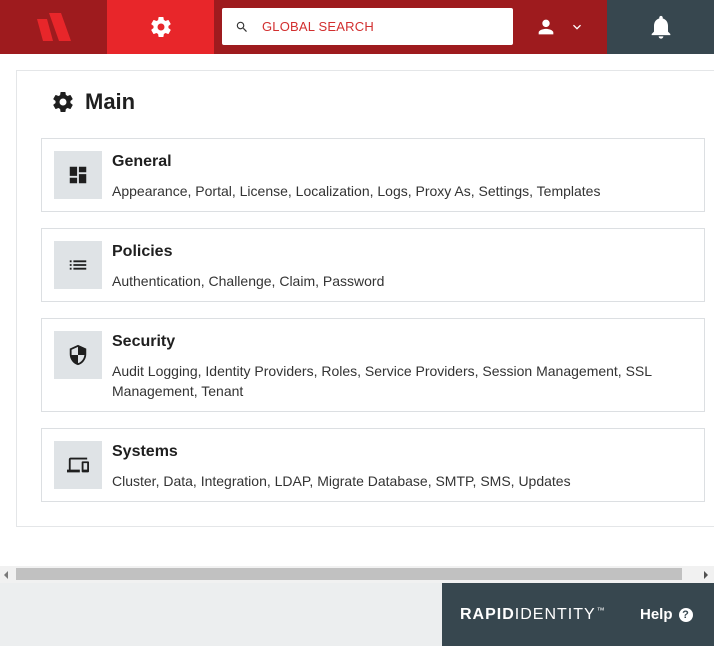 This screenshot has height=646, width=714. What do you see at coordinates (110, 101) in the screenshot?
I see `page-title-text: Main` at bounding box center [110, 101].